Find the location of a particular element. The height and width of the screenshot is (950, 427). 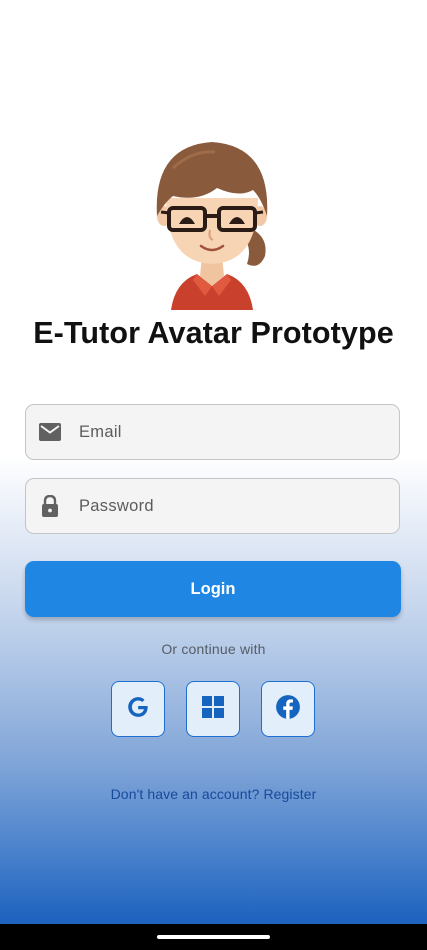

windows-login-button is located at coordinates (213, 709).